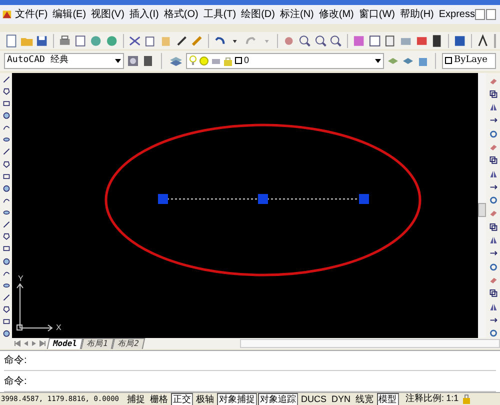 The height and width of the screenshot is (405, 500). I want to click on status-toggle-button: 捕捉, so click(136, 398).